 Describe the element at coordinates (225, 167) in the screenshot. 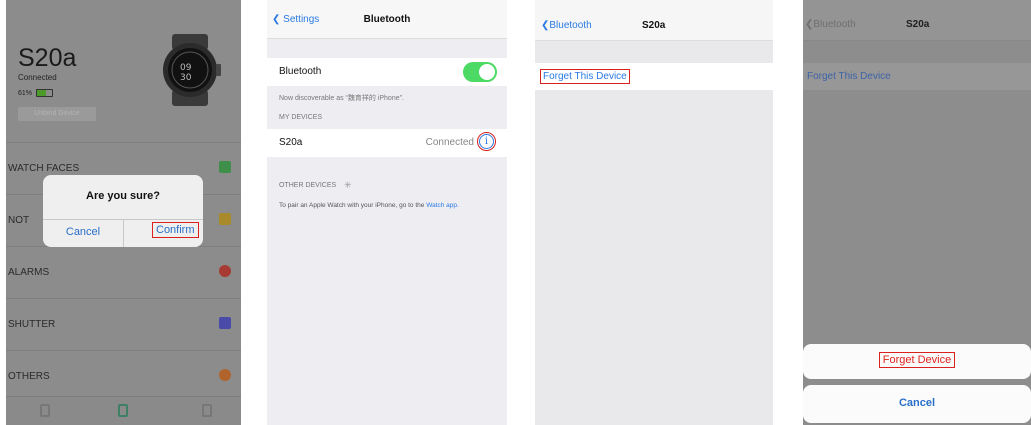

I see `watch-faces-icon` at that location.